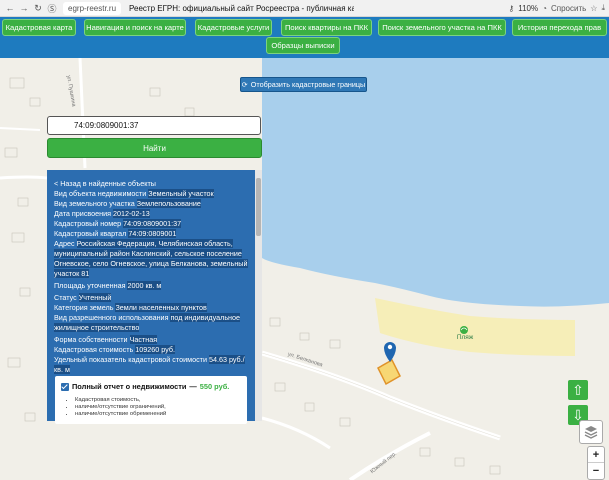 The image size is (609, 480). What do you see at coordinates (308, 84) in the screenshot?
I see `show-cadastral-borders-label: Отобразить кадастровые границы` at bounding box center [308, 84].